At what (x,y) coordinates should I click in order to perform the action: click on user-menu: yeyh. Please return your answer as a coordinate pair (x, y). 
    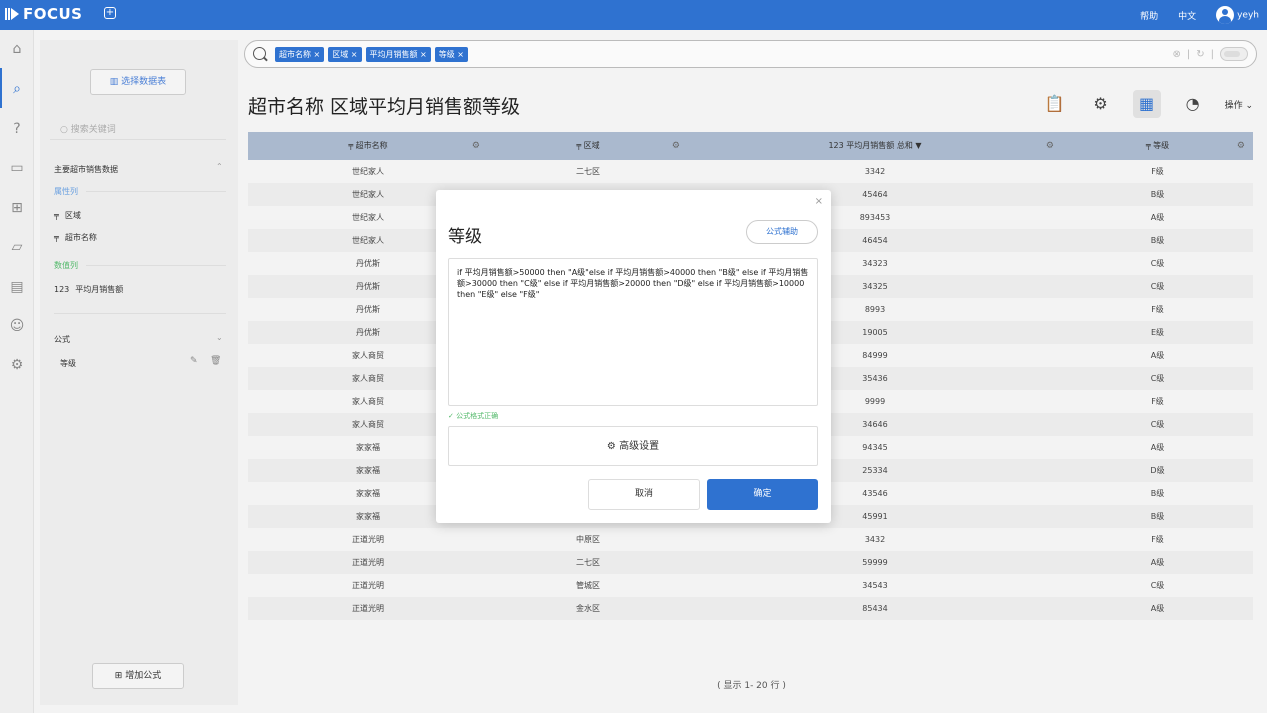
    Looking at the image, I should click on (1237, 15).